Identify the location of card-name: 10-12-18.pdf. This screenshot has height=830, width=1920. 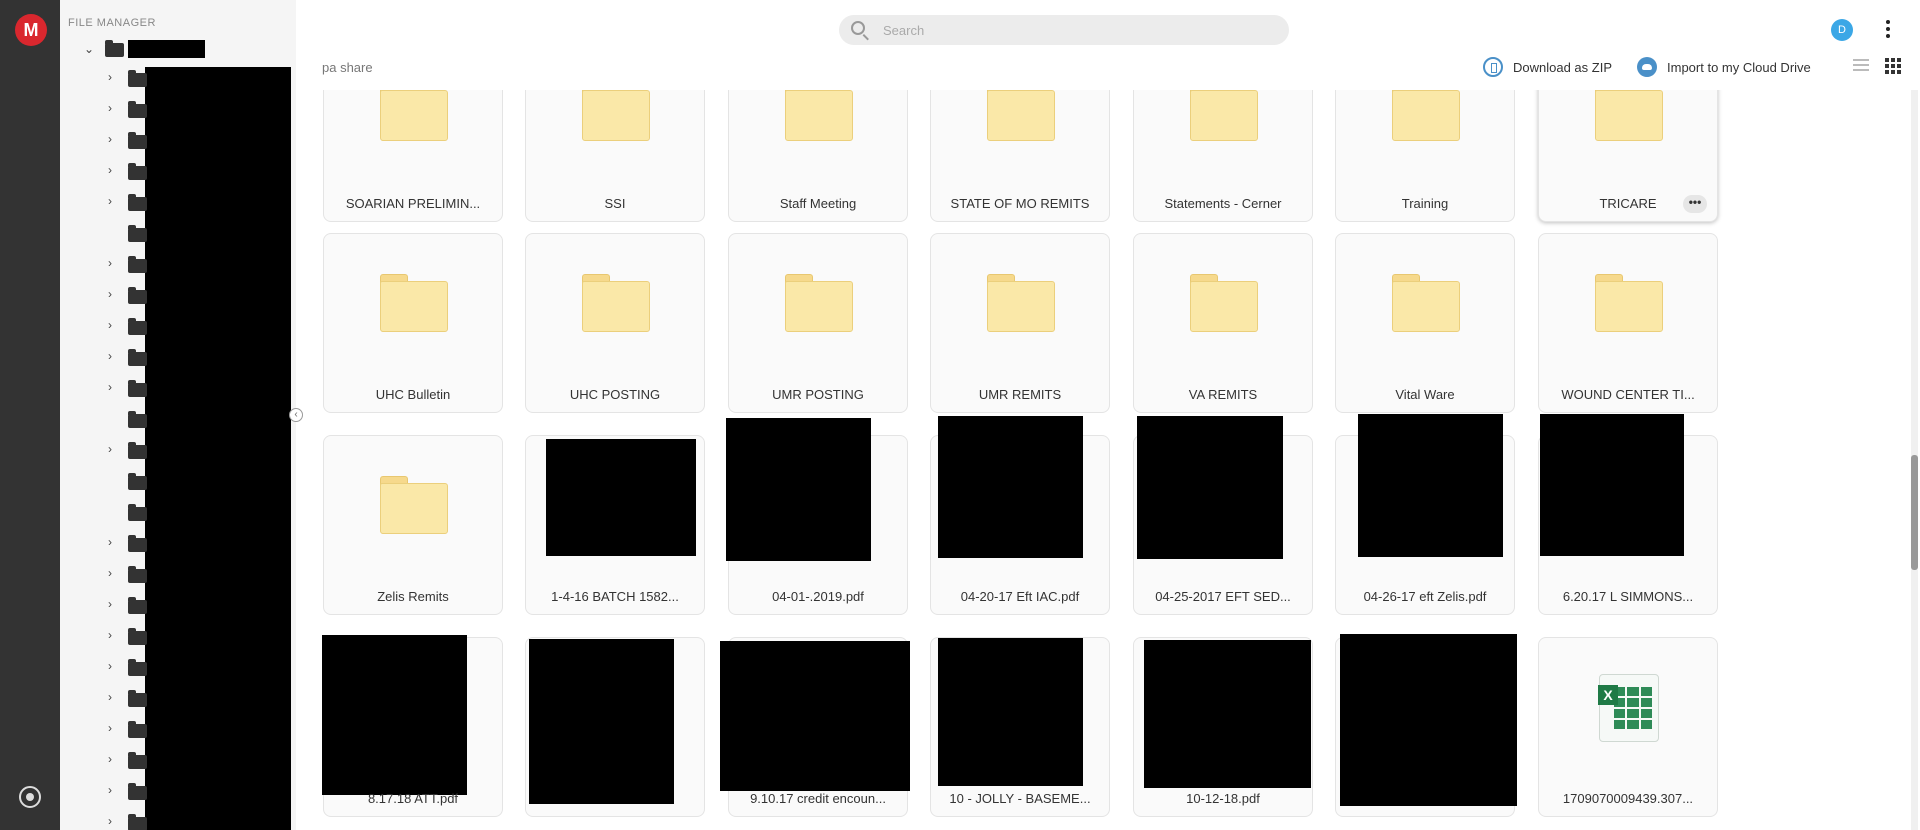
(1223, 798).